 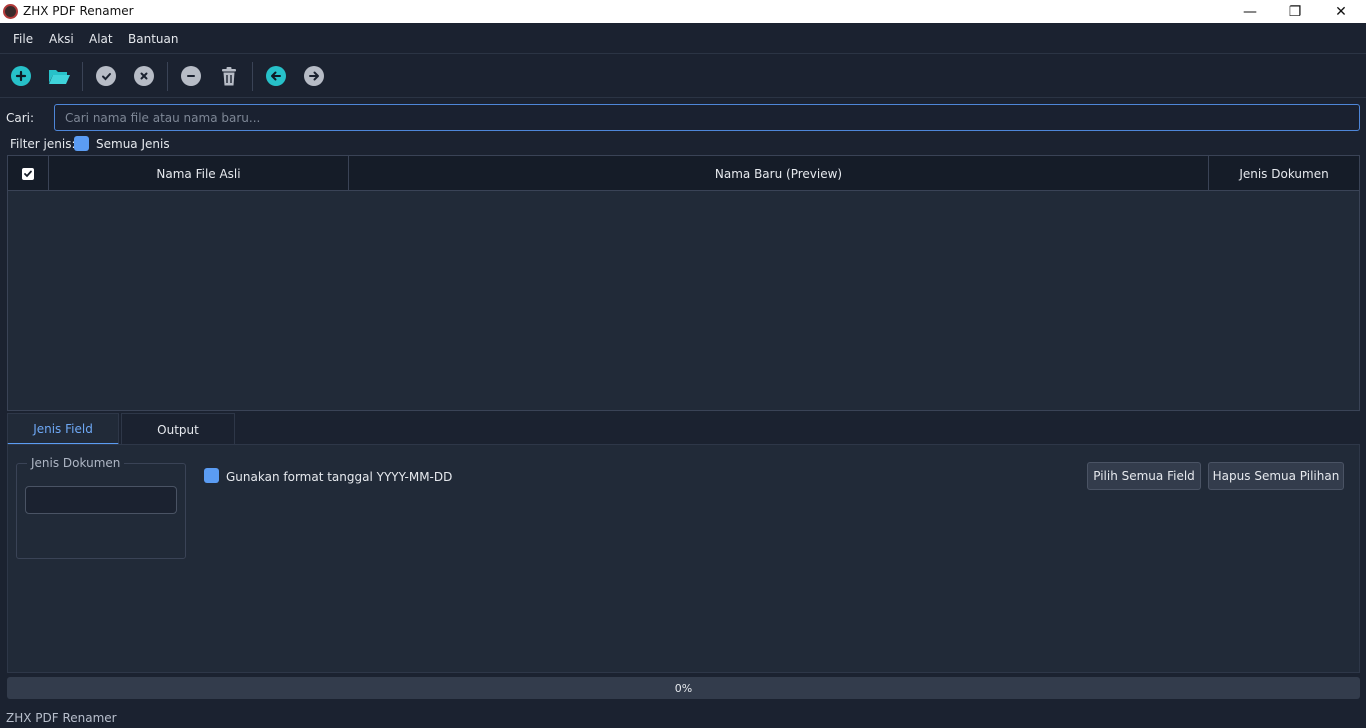 I want to click on add-icon, so click(x=21, y=76).